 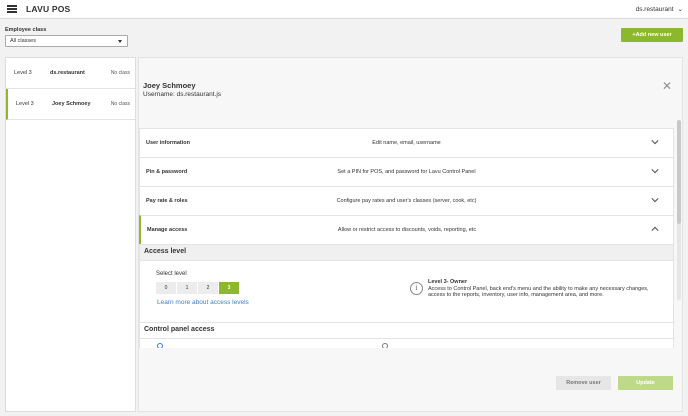 I want to click on level-button-3: 3, so click(x=229, y=288).